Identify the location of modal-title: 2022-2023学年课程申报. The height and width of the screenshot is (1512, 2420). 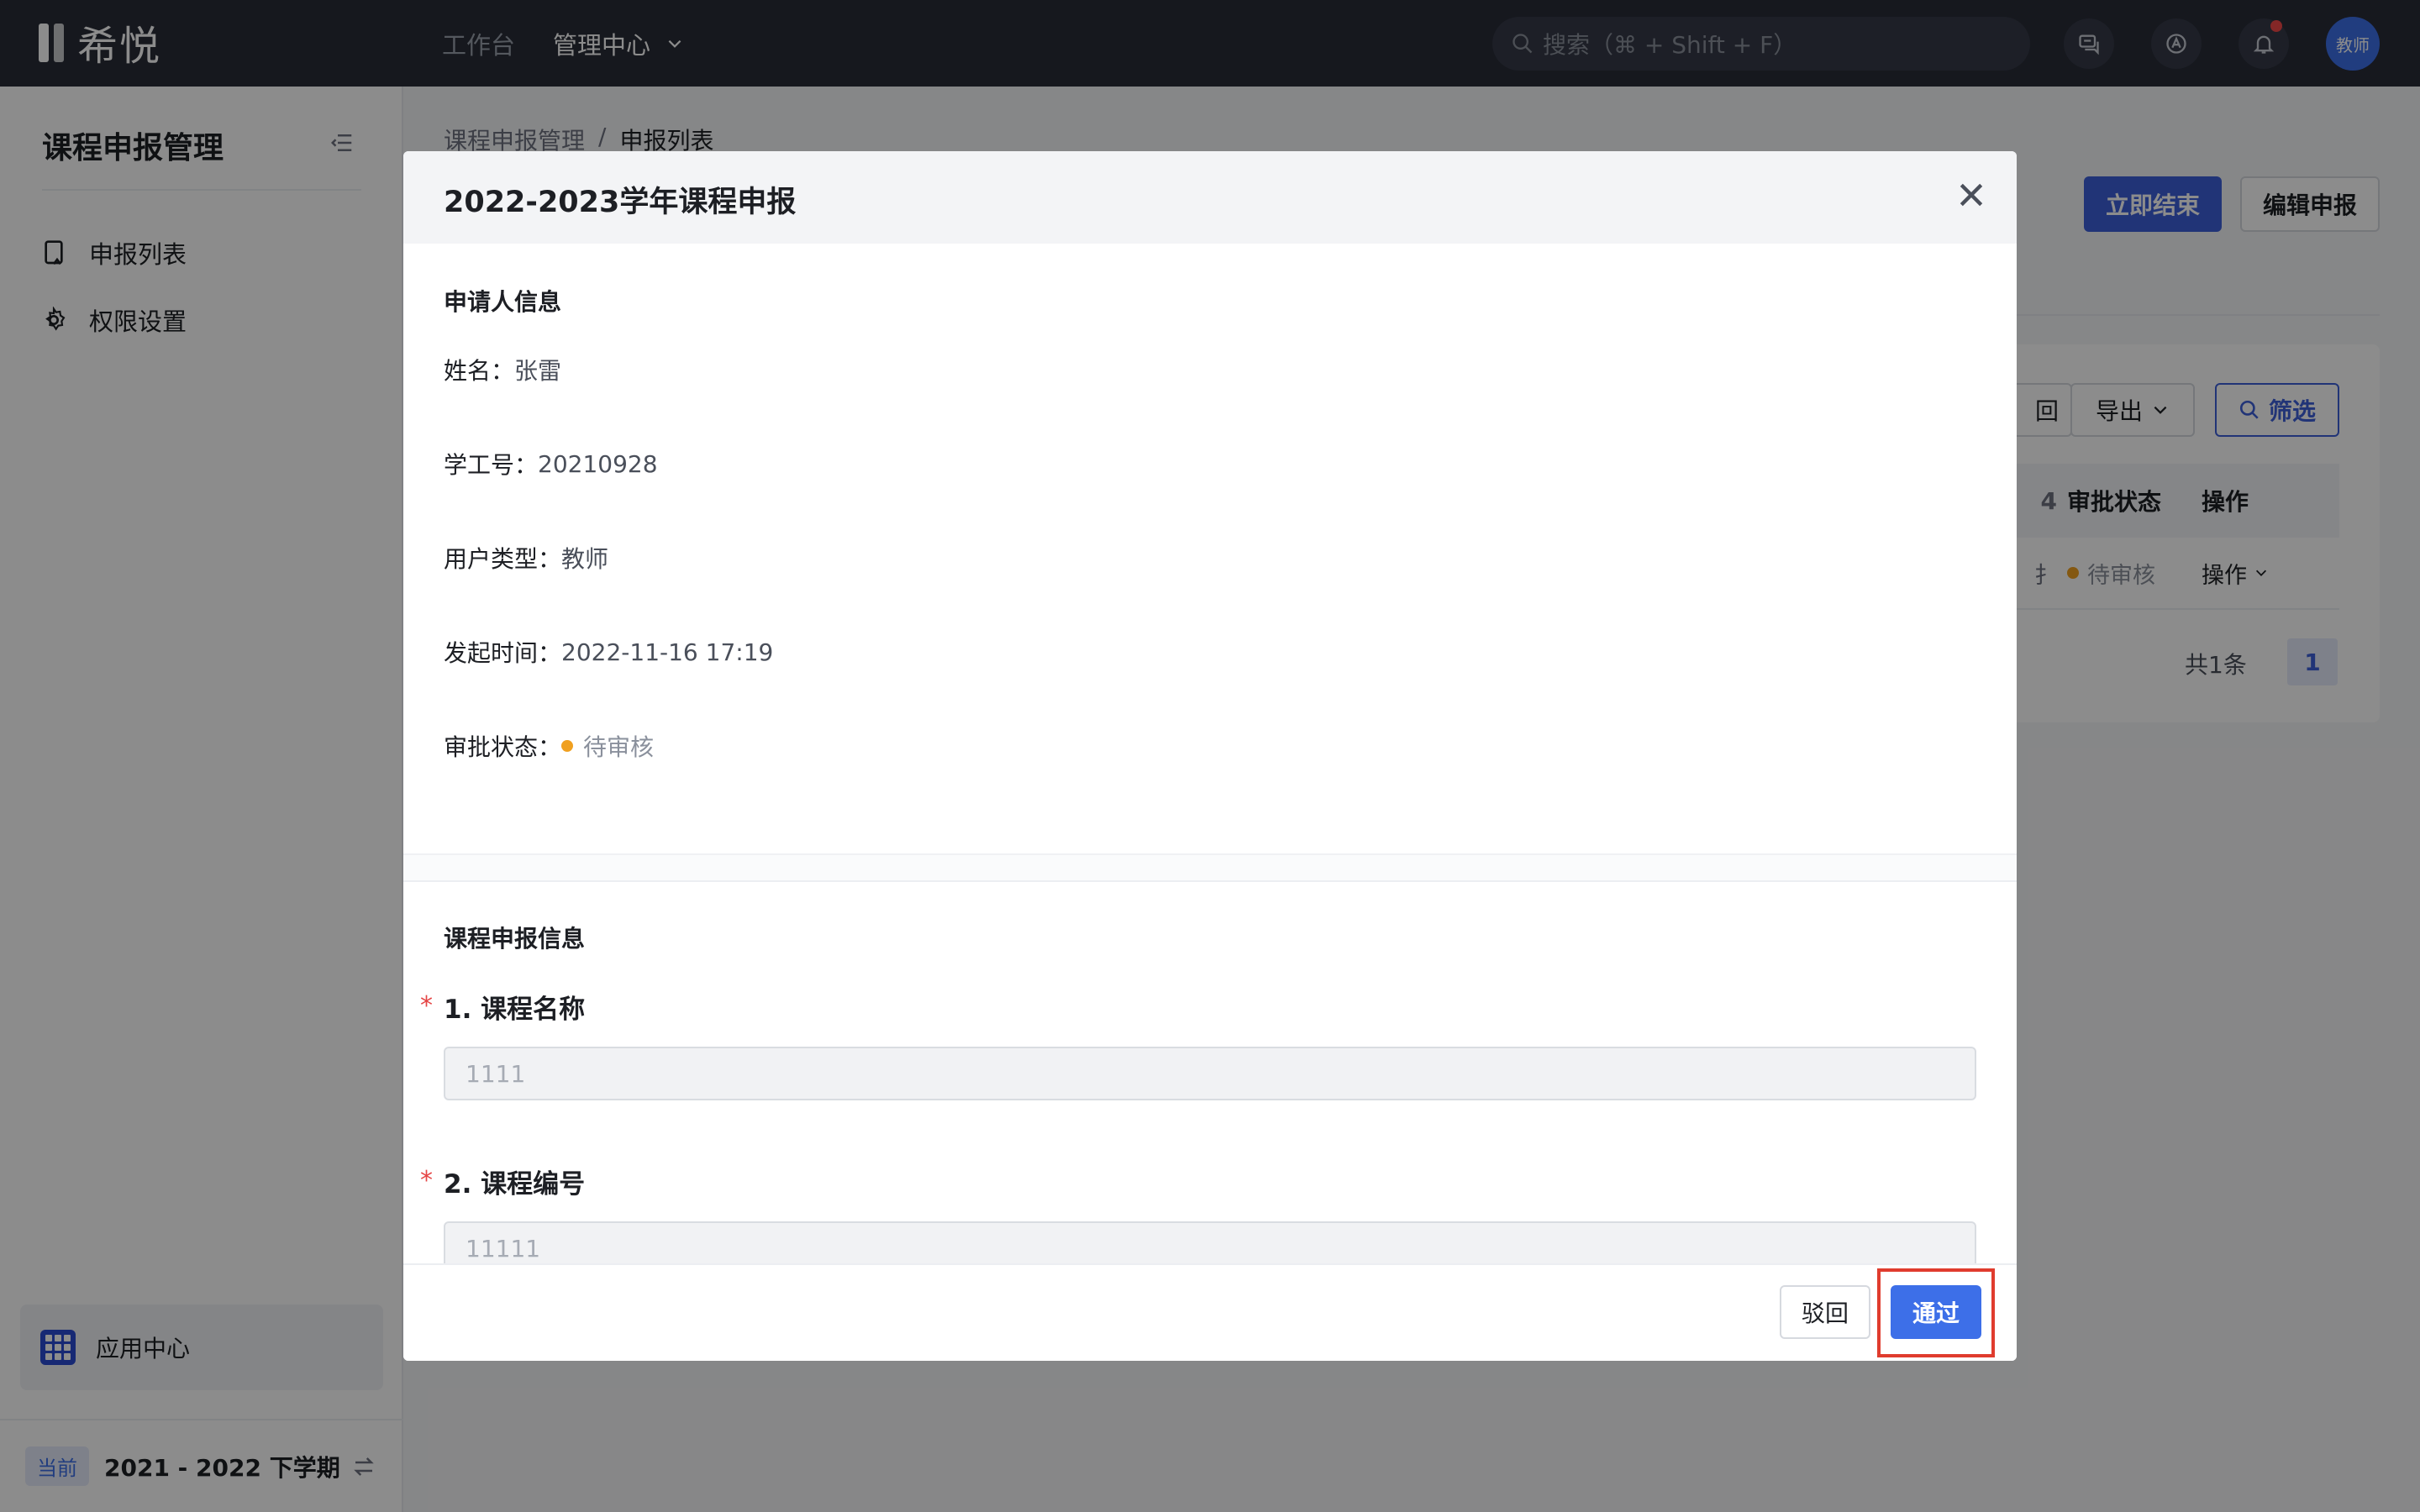
(620, 202).